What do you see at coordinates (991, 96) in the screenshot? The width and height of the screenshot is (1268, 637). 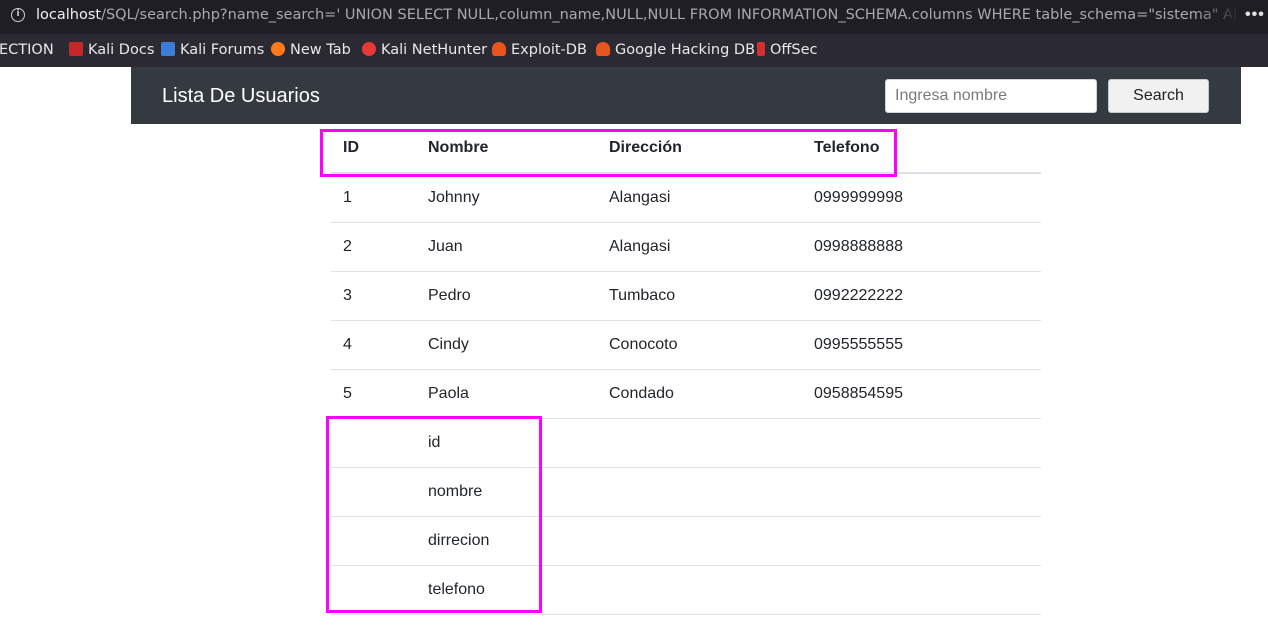 I see `search-input` at bounding box center [991, 96].